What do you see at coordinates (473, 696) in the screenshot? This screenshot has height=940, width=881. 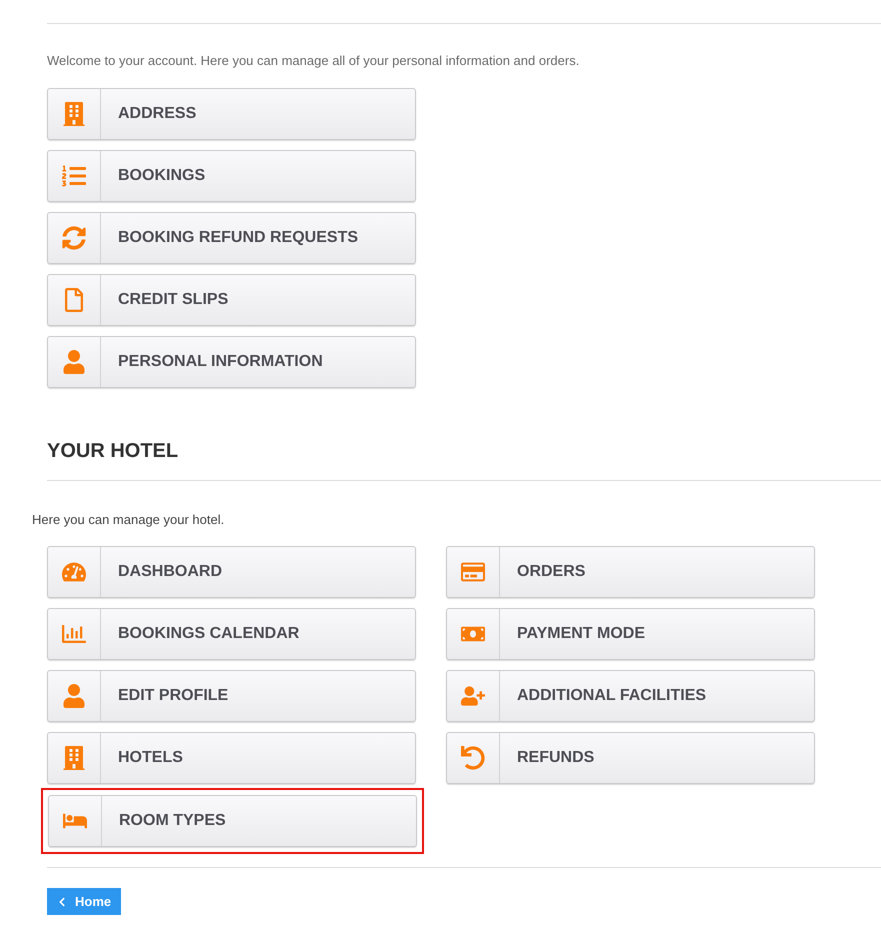 I see `user-plus-icon` at bounding box center [473, 696].